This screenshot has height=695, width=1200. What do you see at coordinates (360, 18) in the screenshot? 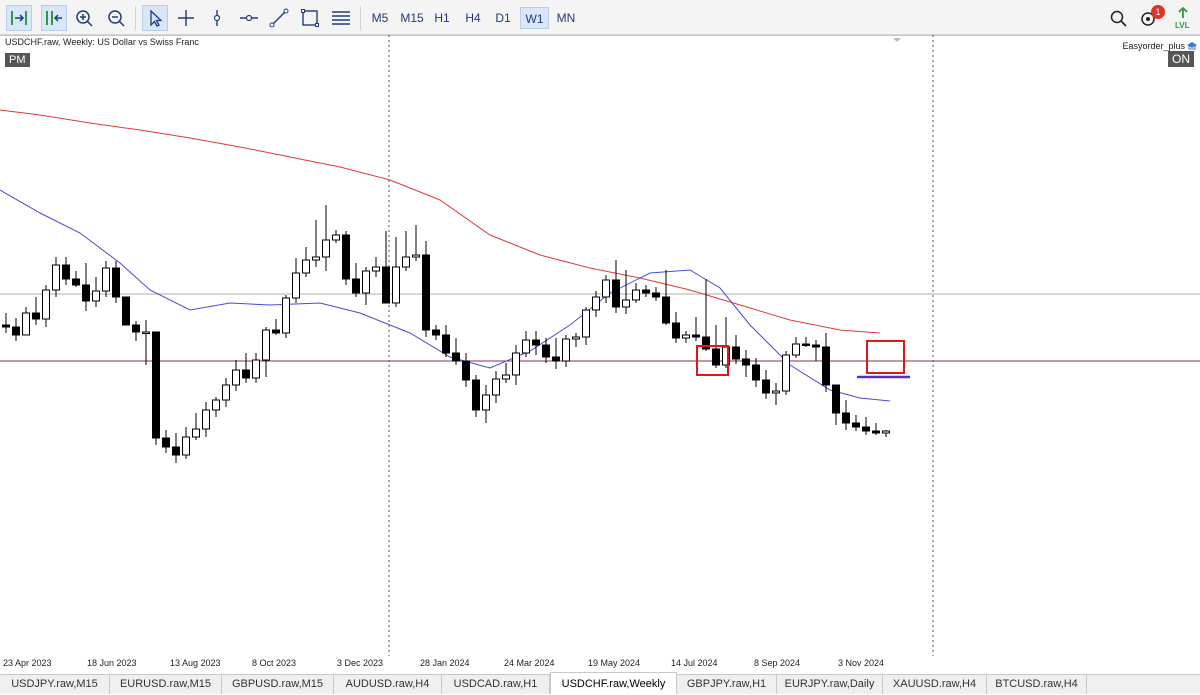
I see `toolbar-separator` at bounding box center [360, 18].